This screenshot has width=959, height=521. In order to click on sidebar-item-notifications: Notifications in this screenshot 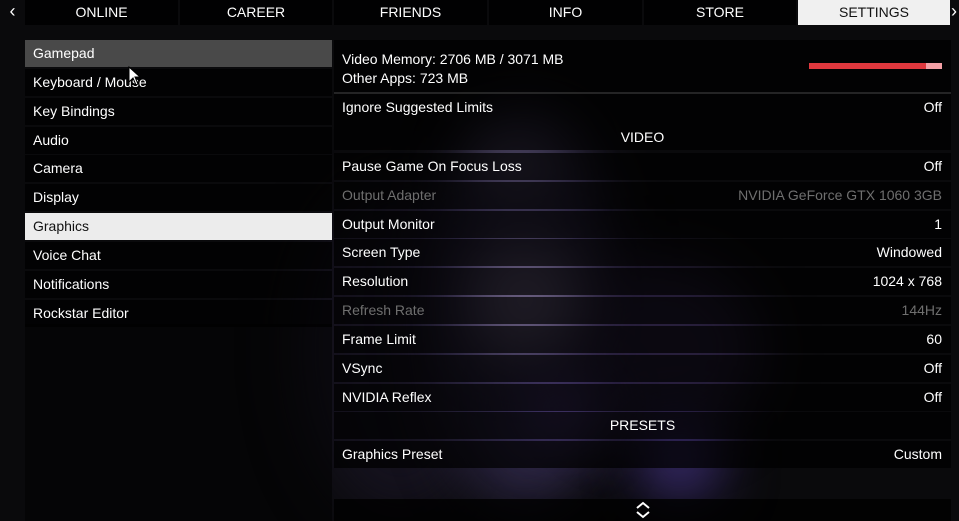, I will do `click(178, 284)`.